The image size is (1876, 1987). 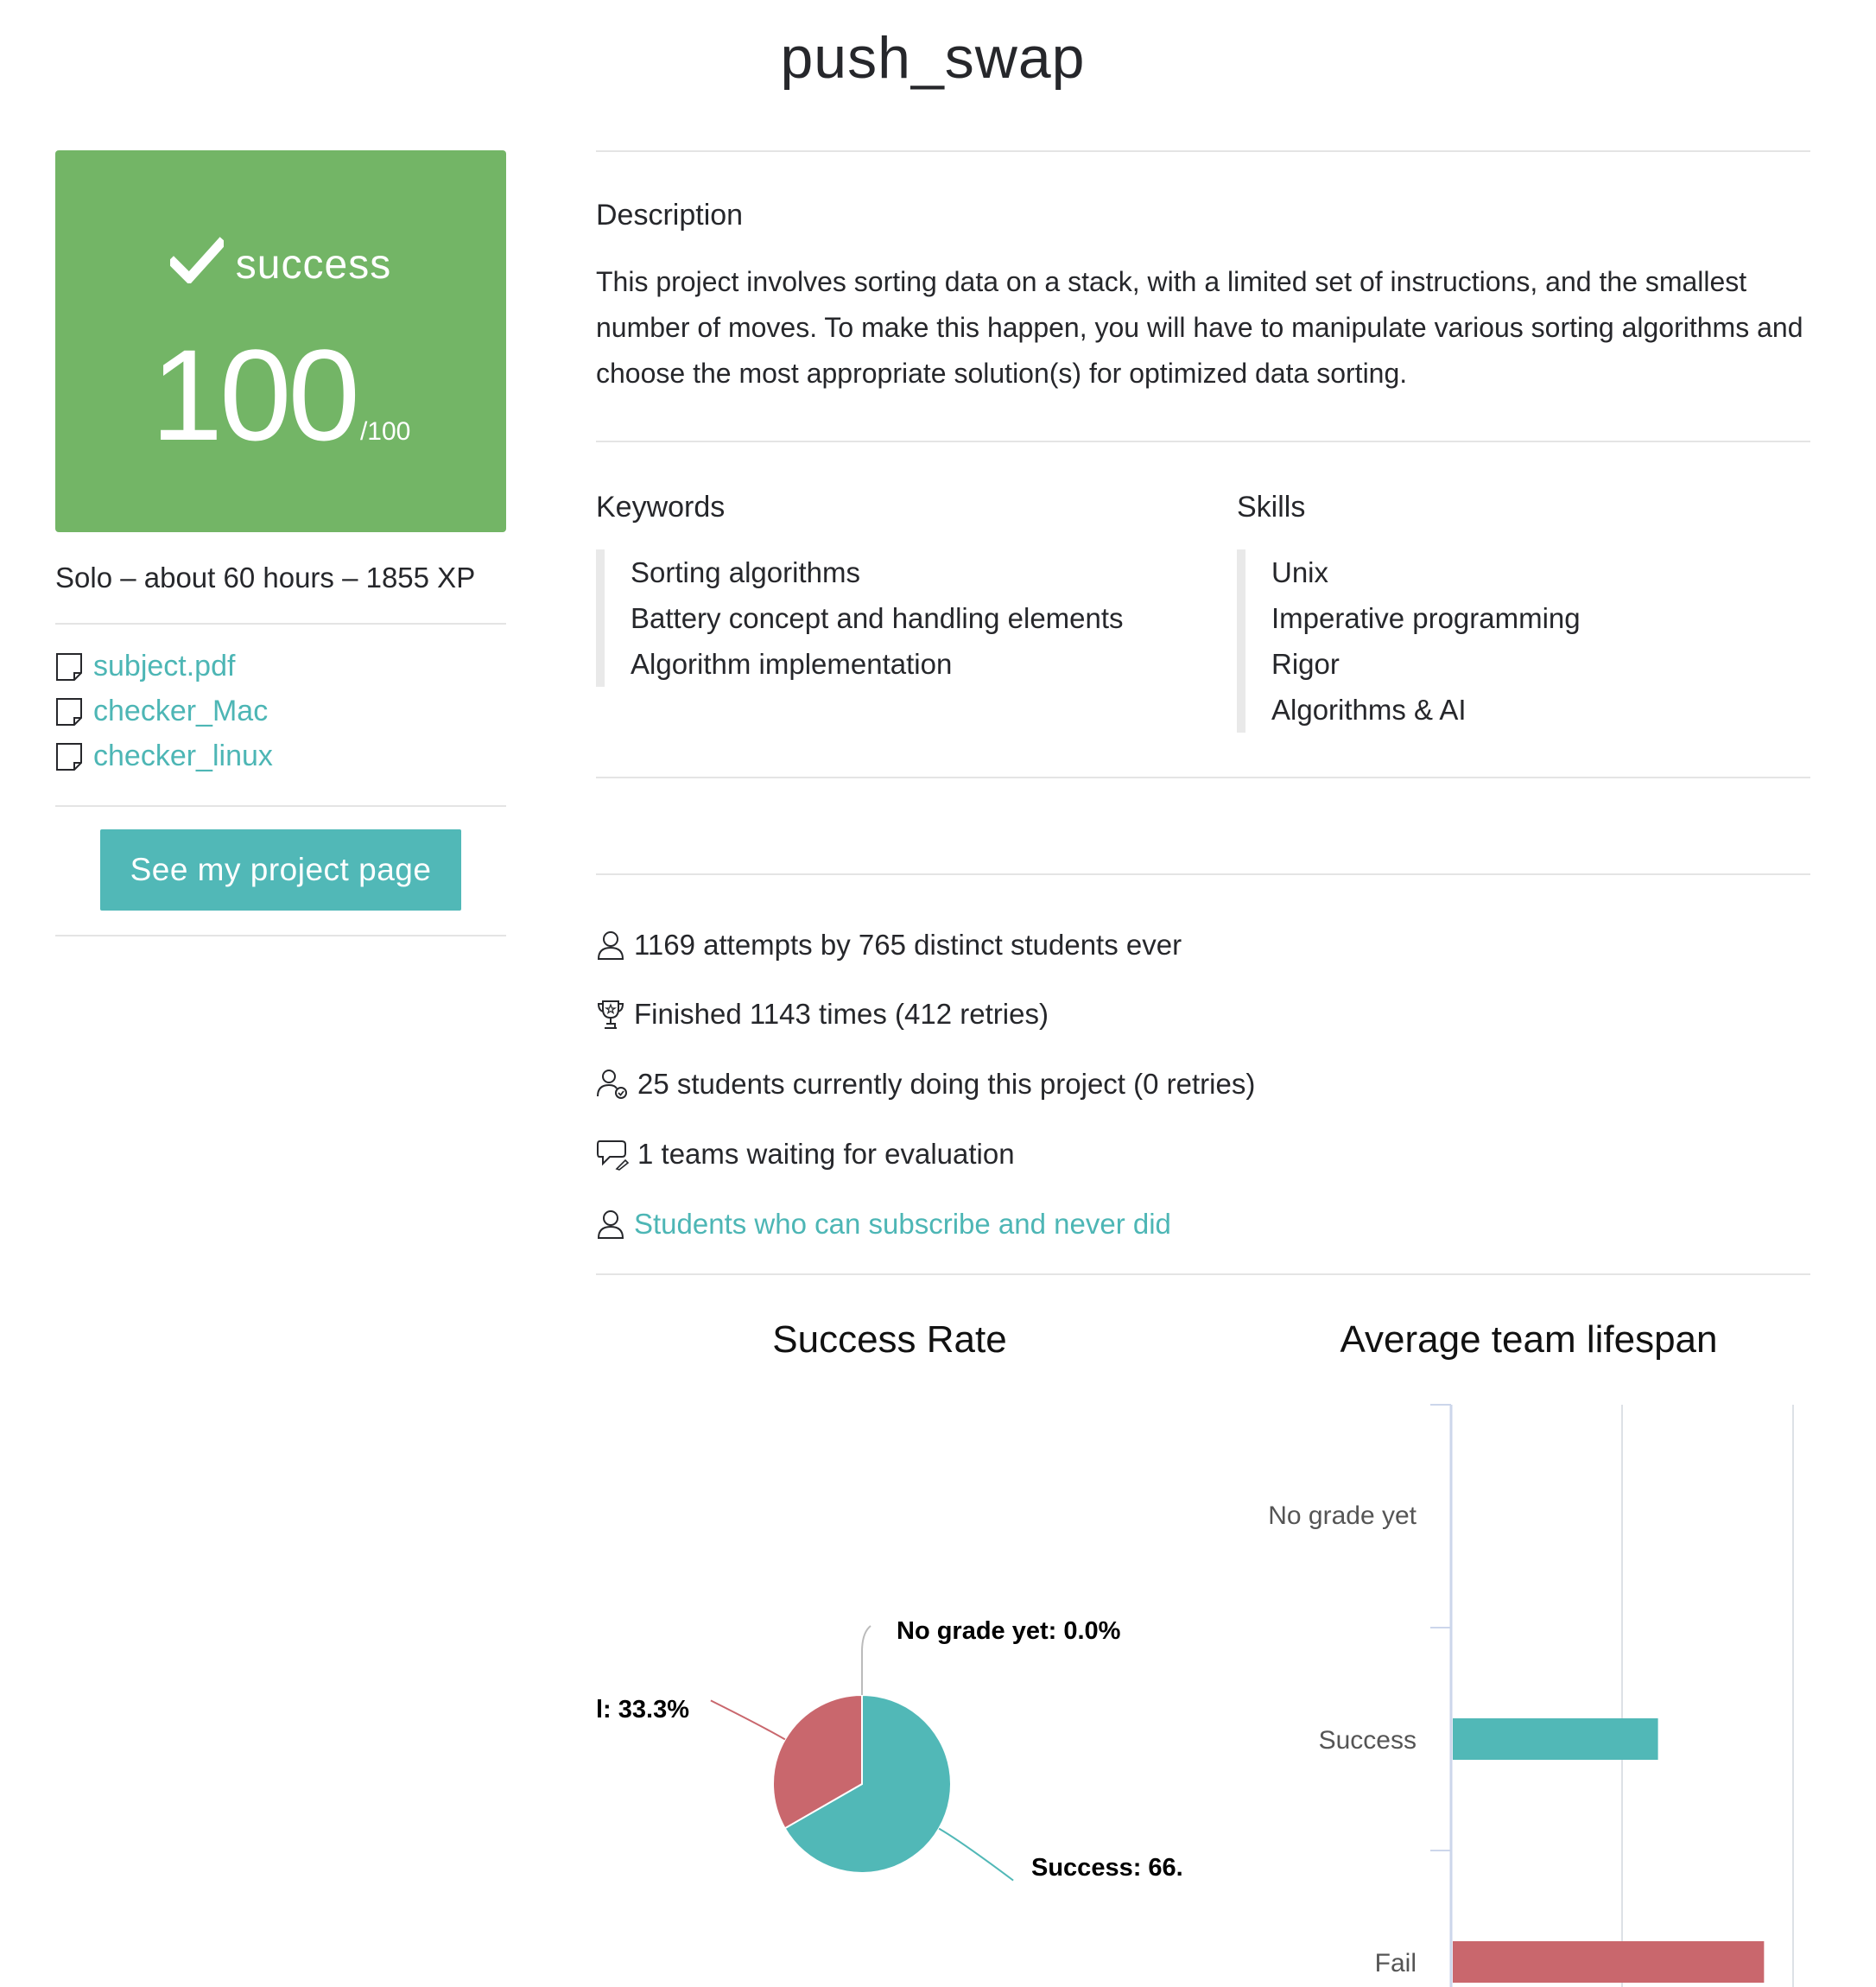 What do you see at coordinates (1367, 1741) in the screenshot?
I see `bar-category-label: Success` at bounding box center [1367, 1741].